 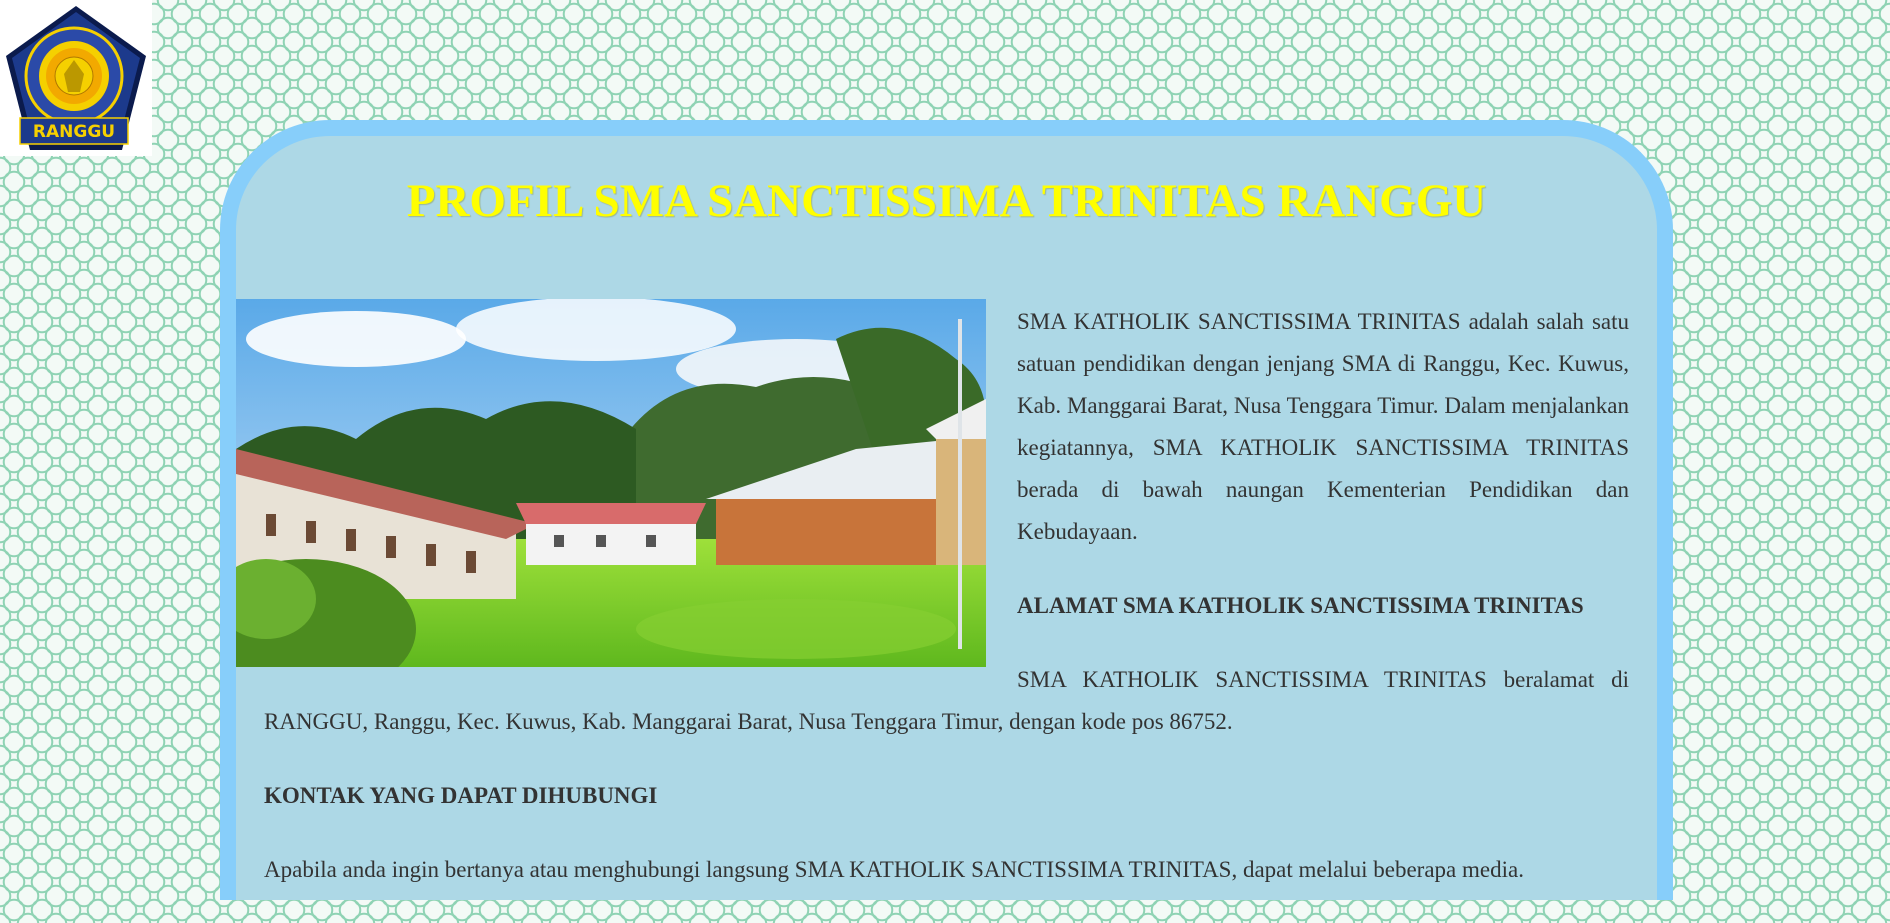 I want to click on school-logo-image: RANGGU, so click(x=76, y=78).